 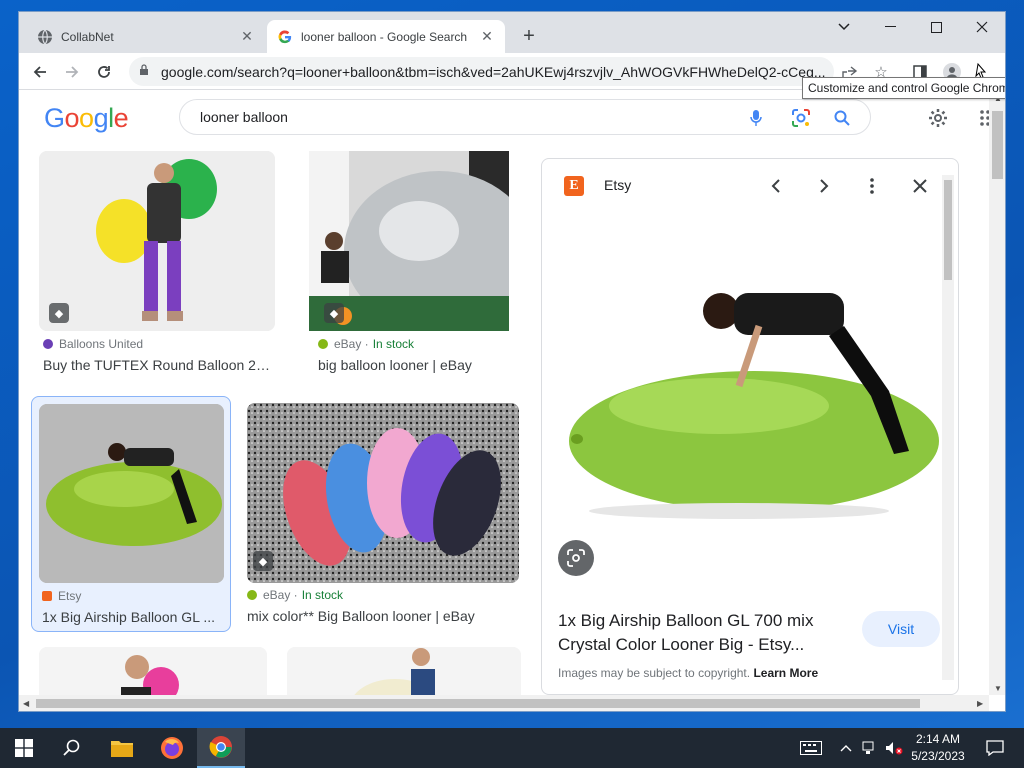 What do you see at coordinates (811, 748) in the screenshot?
I see `keyboard-icon` at bounding box center [811, 748].